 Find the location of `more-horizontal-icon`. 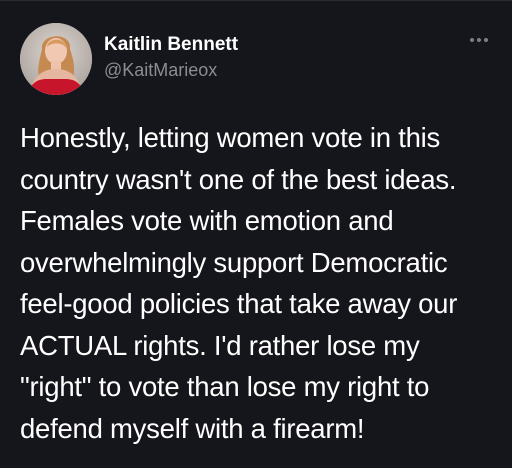

more-horizontal-icon is located at coordinates (479, 40).